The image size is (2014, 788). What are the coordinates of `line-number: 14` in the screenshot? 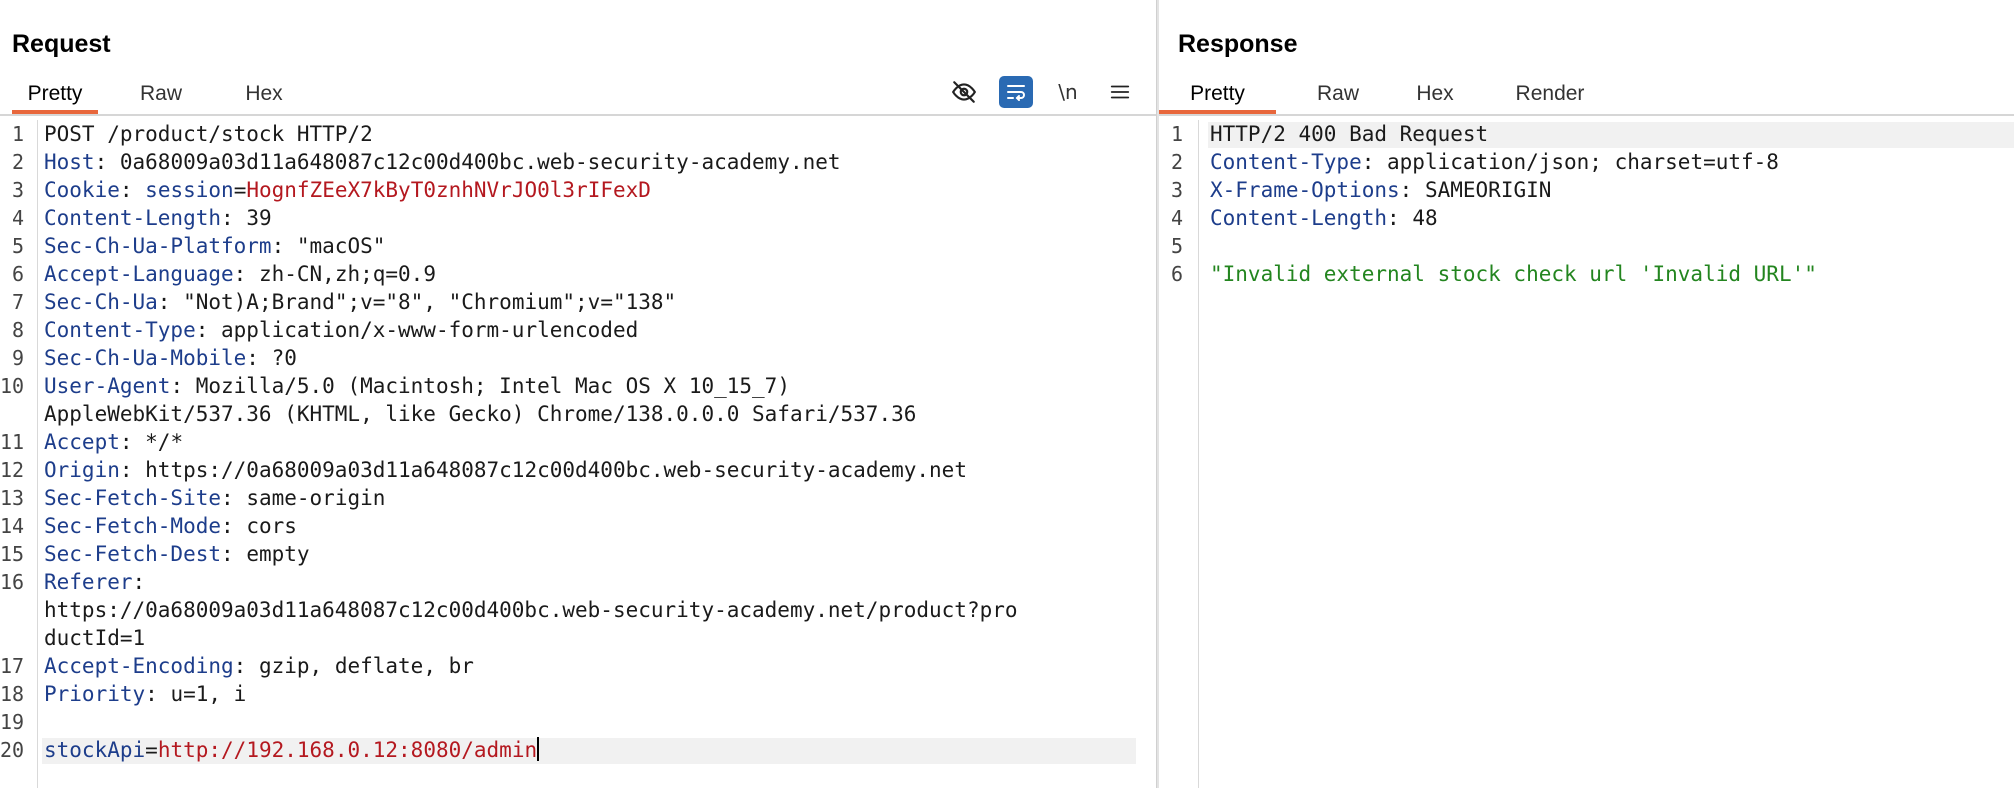 It's located at (12, 526).